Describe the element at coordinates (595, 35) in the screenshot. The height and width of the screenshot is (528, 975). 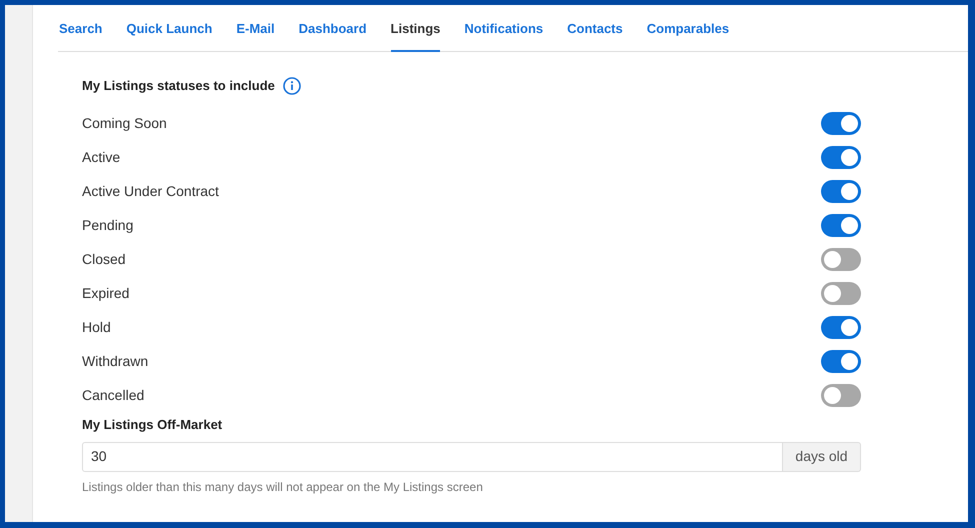
I see `tab: Contacts` at that location.